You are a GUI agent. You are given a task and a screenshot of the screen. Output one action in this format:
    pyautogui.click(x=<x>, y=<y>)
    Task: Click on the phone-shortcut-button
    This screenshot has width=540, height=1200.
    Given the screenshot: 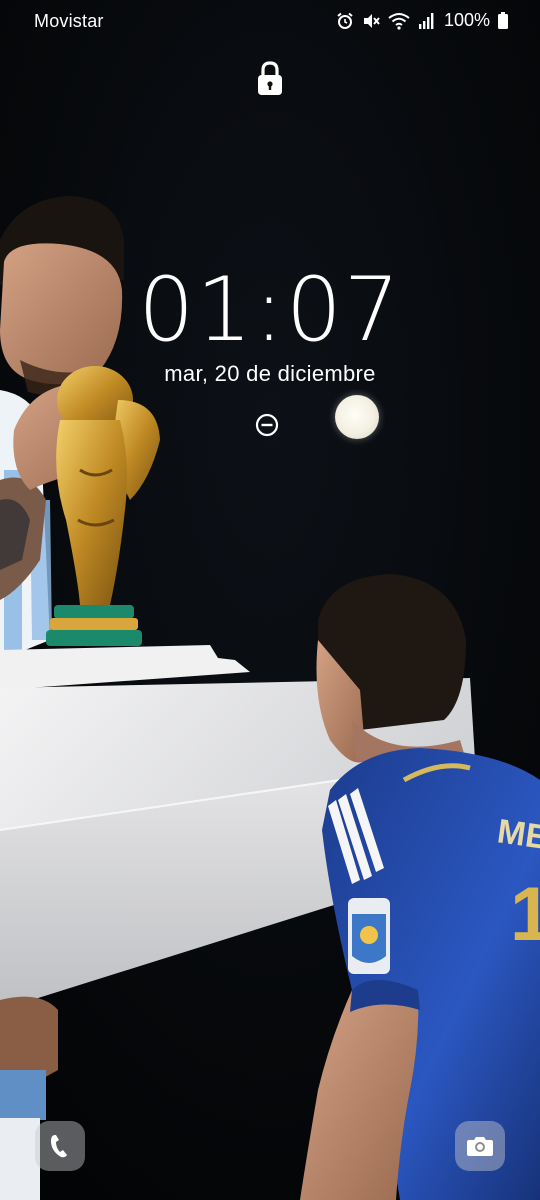 What is the action you would take?
    pyautogui.click(x=60, y=1146)
    